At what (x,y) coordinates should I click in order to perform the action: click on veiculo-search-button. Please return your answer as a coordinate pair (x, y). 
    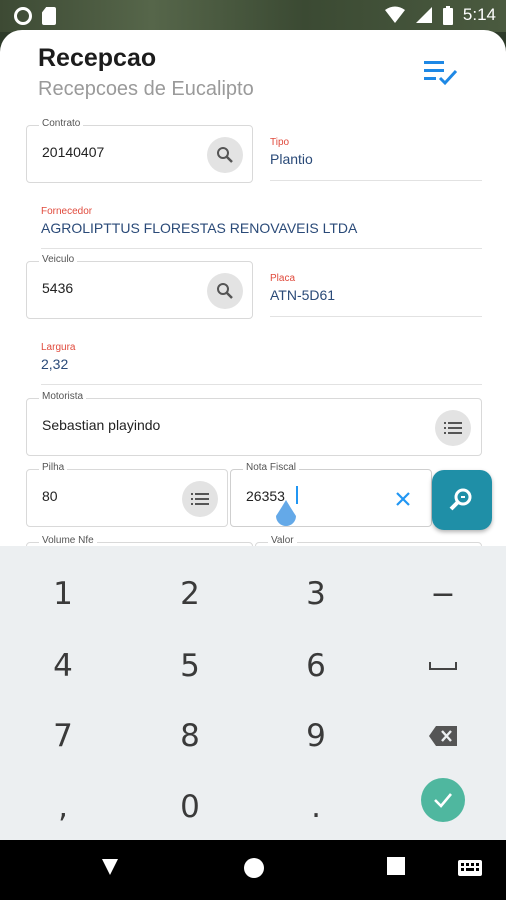
    Looking at the image, I should click on (225, 291).